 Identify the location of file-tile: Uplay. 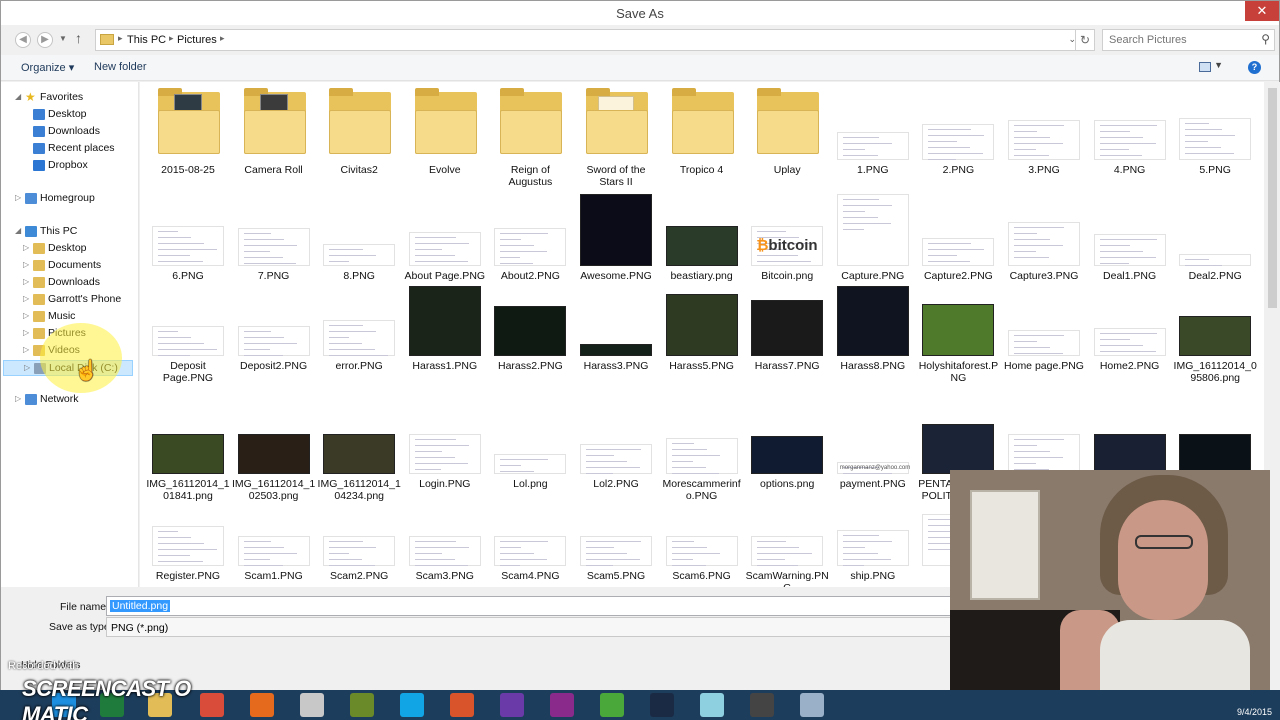
(787, 131).